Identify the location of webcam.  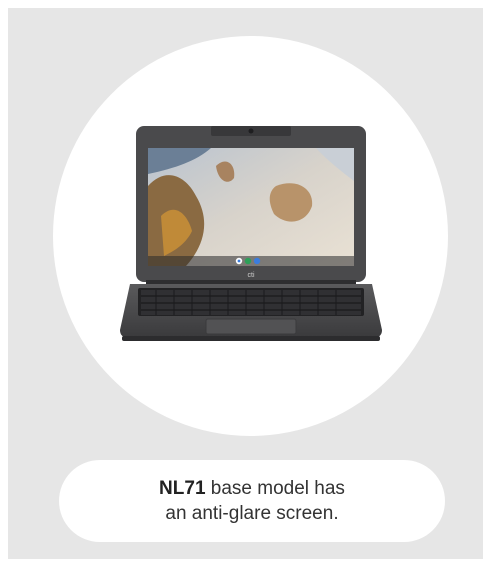
(251, 131).